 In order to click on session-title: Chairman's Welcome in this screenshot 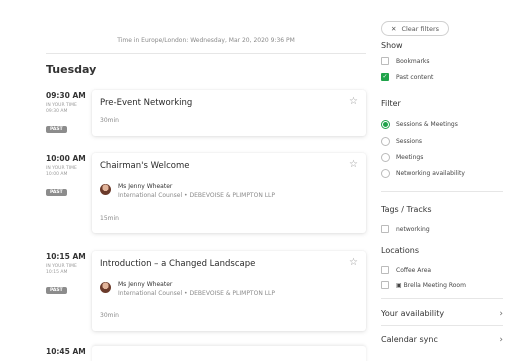, I will do `click(144, 166)`.